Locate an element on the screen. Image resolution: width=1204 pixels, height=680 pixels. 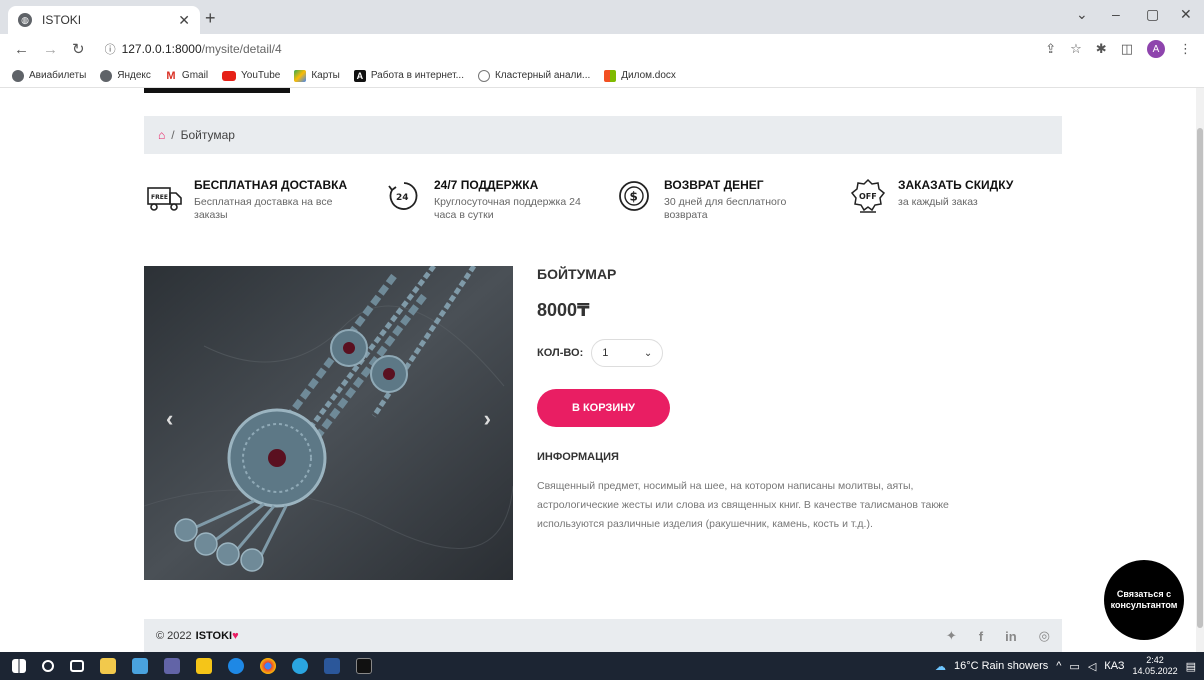
feature-discount: OFF ЗАКАЗАТЬ СКИДКУ за каждый заказ is located at coordinates (930, 196).